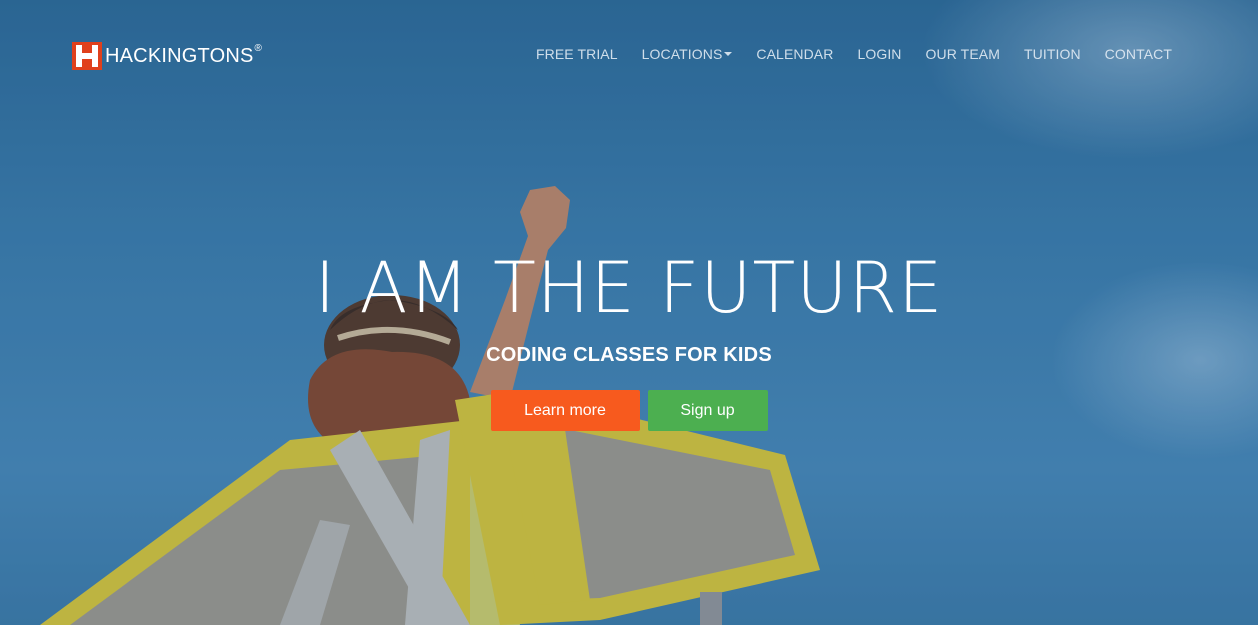 This screenshot has width=1258, height=625. I want to click on nav-link-calendar: CALENDAR, so click(794, 54).